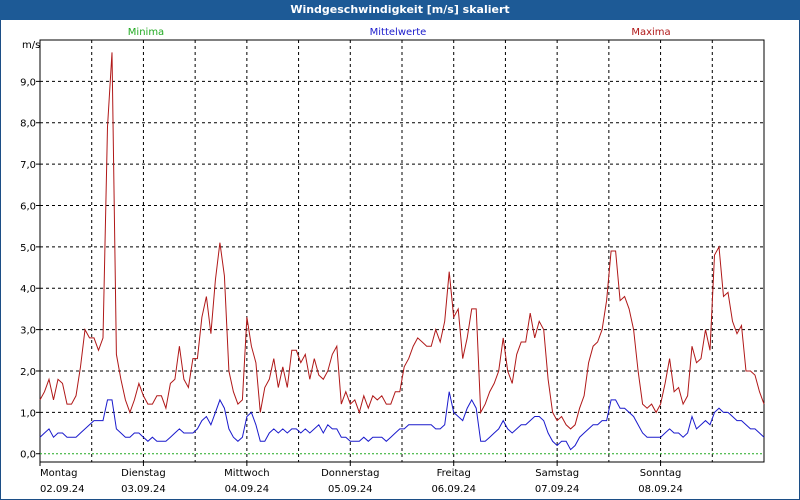  Describe the element at coordinates (350, 473) in the screenshot. I see `x-label-day: Donnerstag` at that location.